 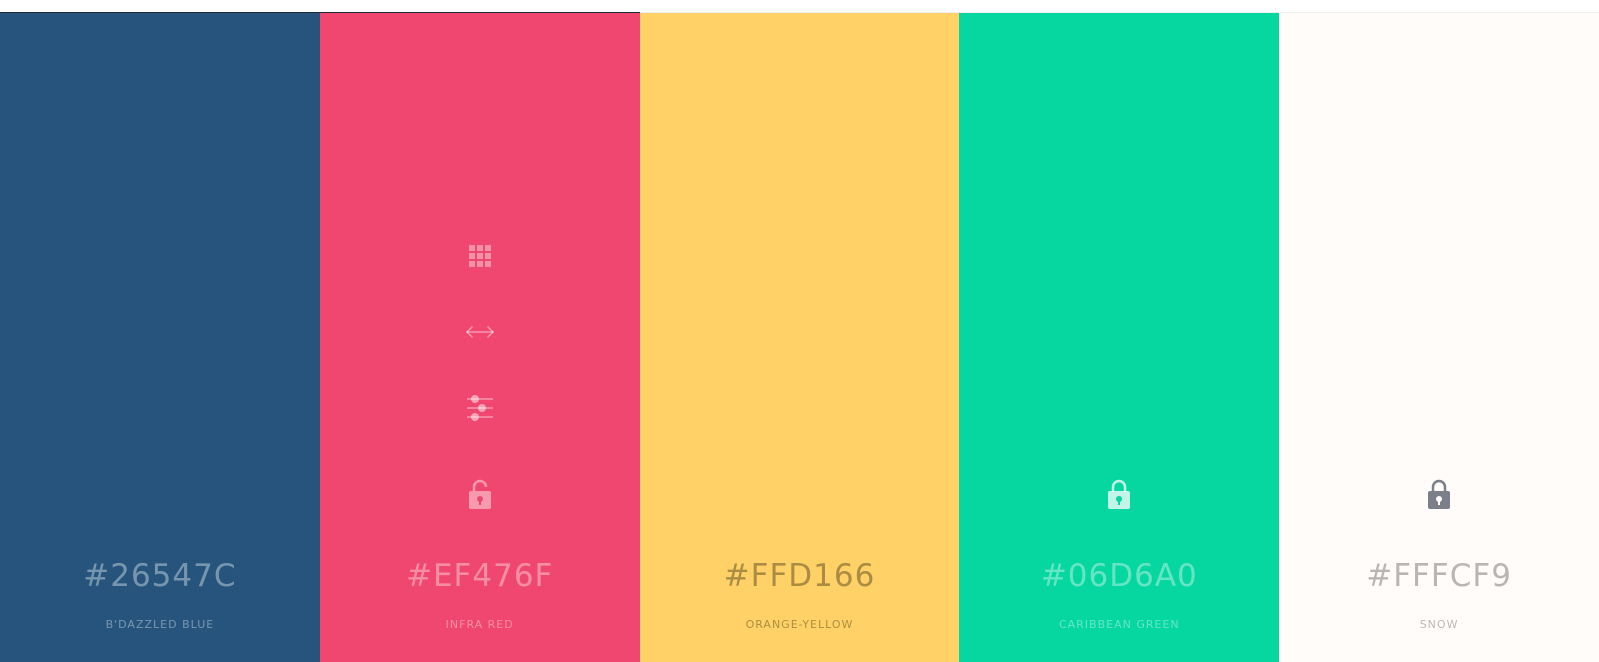 I want to click on swatch-hex-code: #26547C, so click(x=160, y=576).